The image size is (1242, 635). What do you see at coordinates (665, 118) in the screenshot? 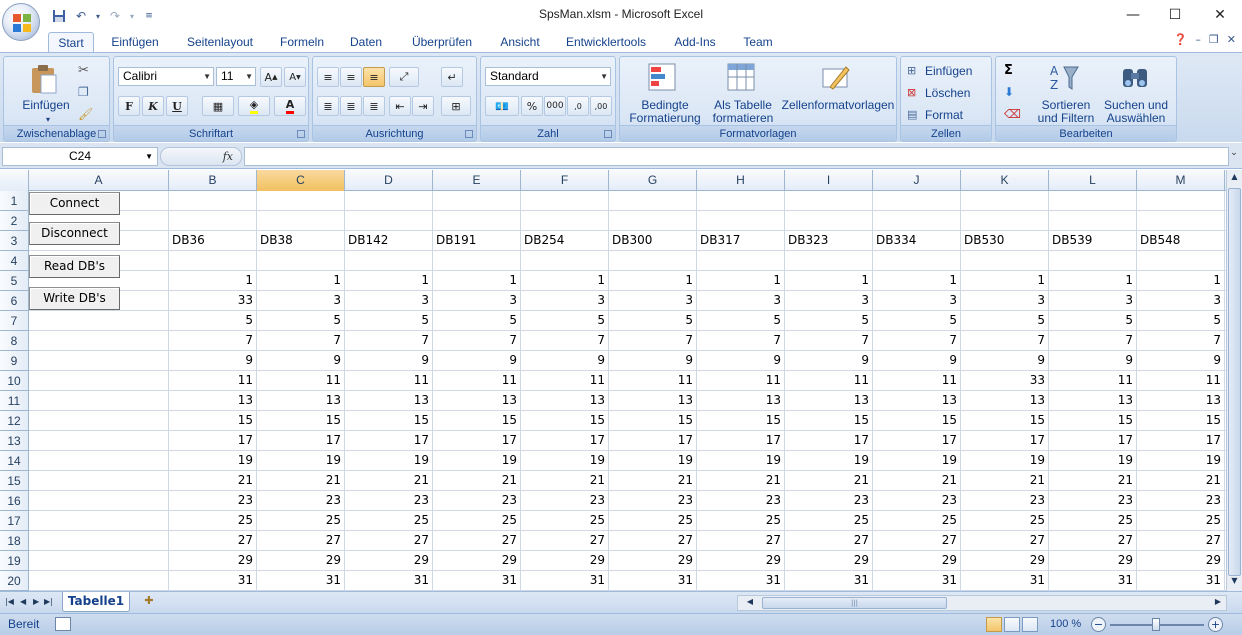
I see `conditional-formatting-line2: Formatierung` at bounding box center [665, 118].